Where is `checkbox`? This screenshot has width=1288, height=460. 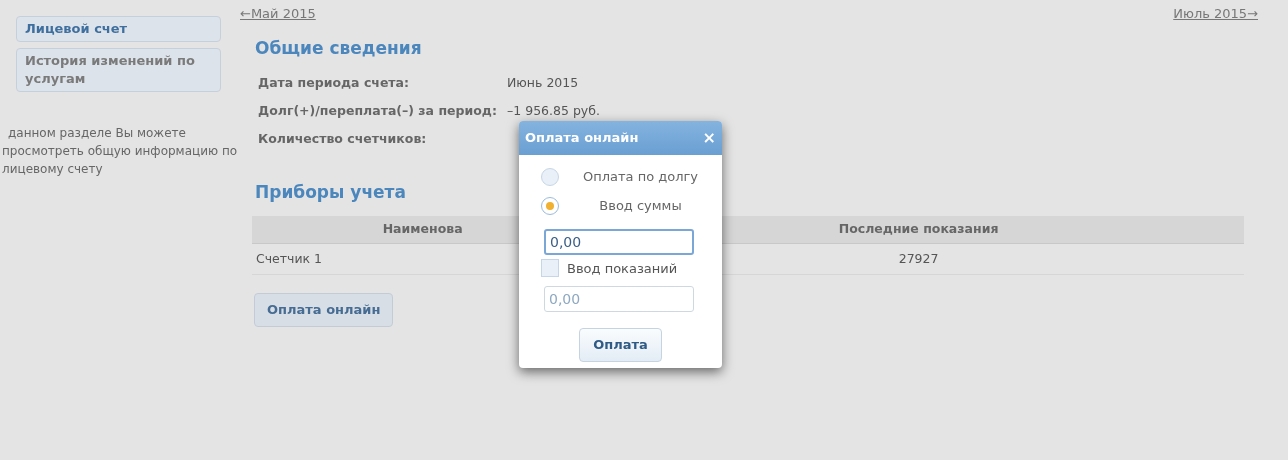
checkbox is located at coordinates (550, 268).